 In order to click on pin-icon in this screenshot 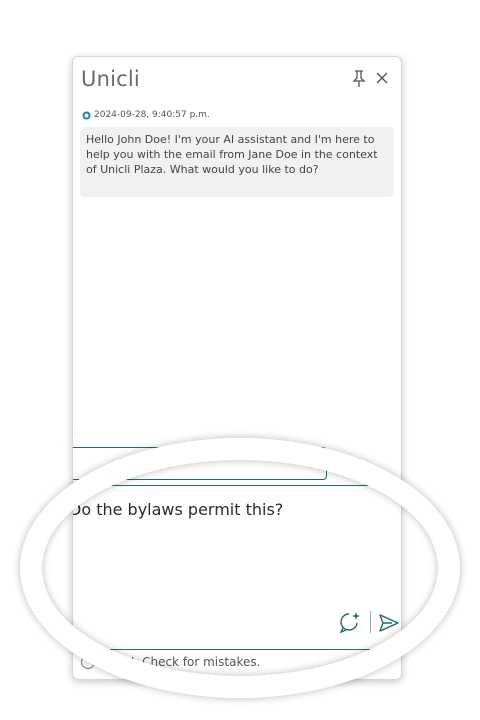, I will do `click(359, 79)`.